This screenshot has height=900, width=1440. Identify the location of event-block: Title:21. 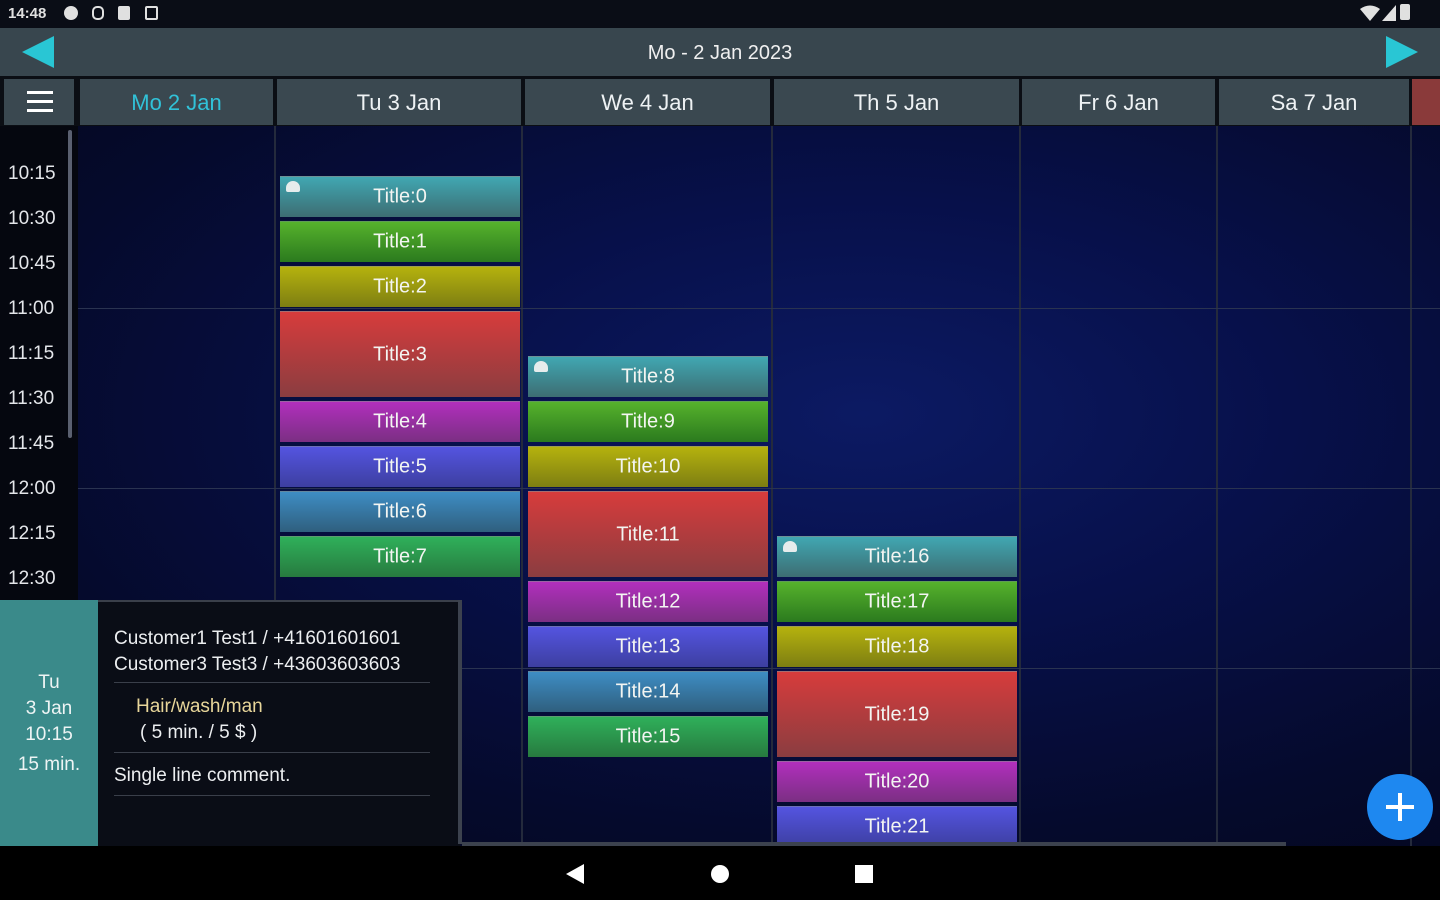
(897, 826).